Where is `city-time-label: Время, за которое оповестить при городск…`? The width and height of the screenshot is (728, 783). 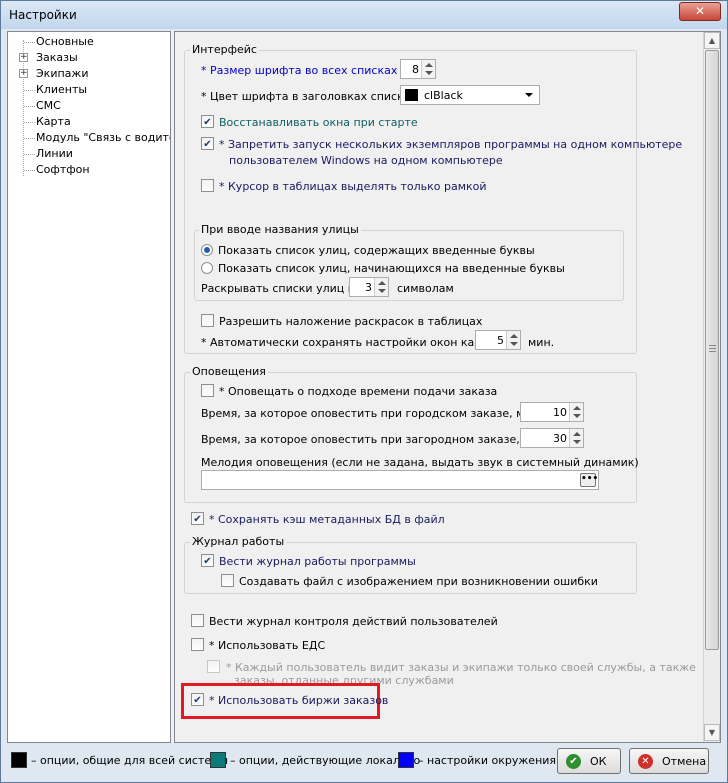
city-time-label: Время, за которое оповестить при городск… is located at coordinates (372, 413).